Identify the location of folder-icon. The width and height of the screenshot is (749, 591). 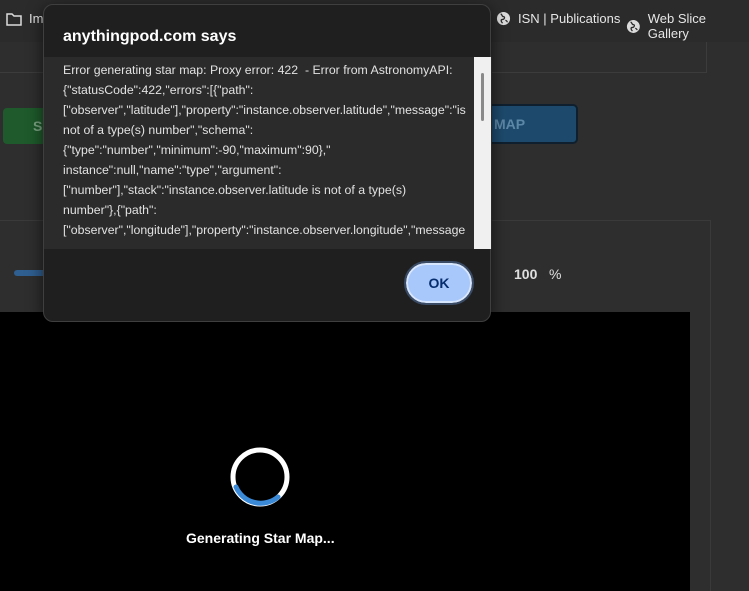
(14, 19).